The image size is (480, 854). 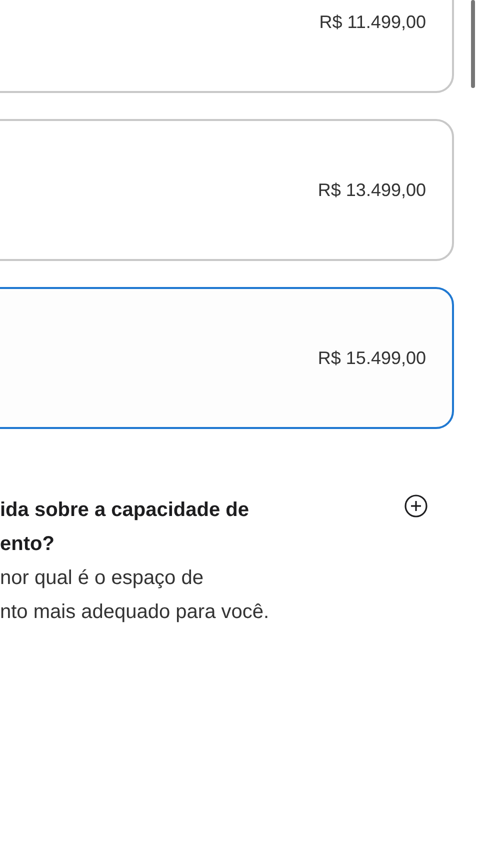 I want to click on price-text: R$ 13.499,00, so click(x=372, y=190).